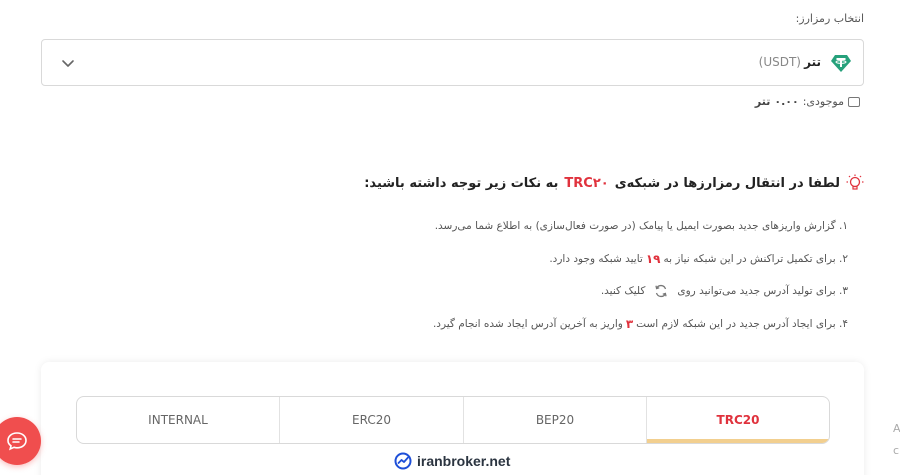  I want to click on chevron-down-icon, so click(68, 63).